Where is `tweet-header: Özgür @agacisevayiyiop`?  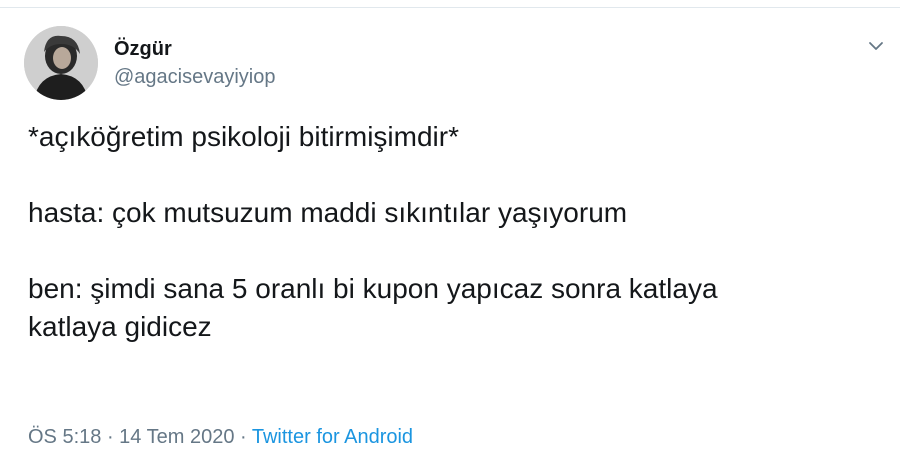 tweet-header: Özgür @agacisevayiyiop is located at coordinates (150, 63).